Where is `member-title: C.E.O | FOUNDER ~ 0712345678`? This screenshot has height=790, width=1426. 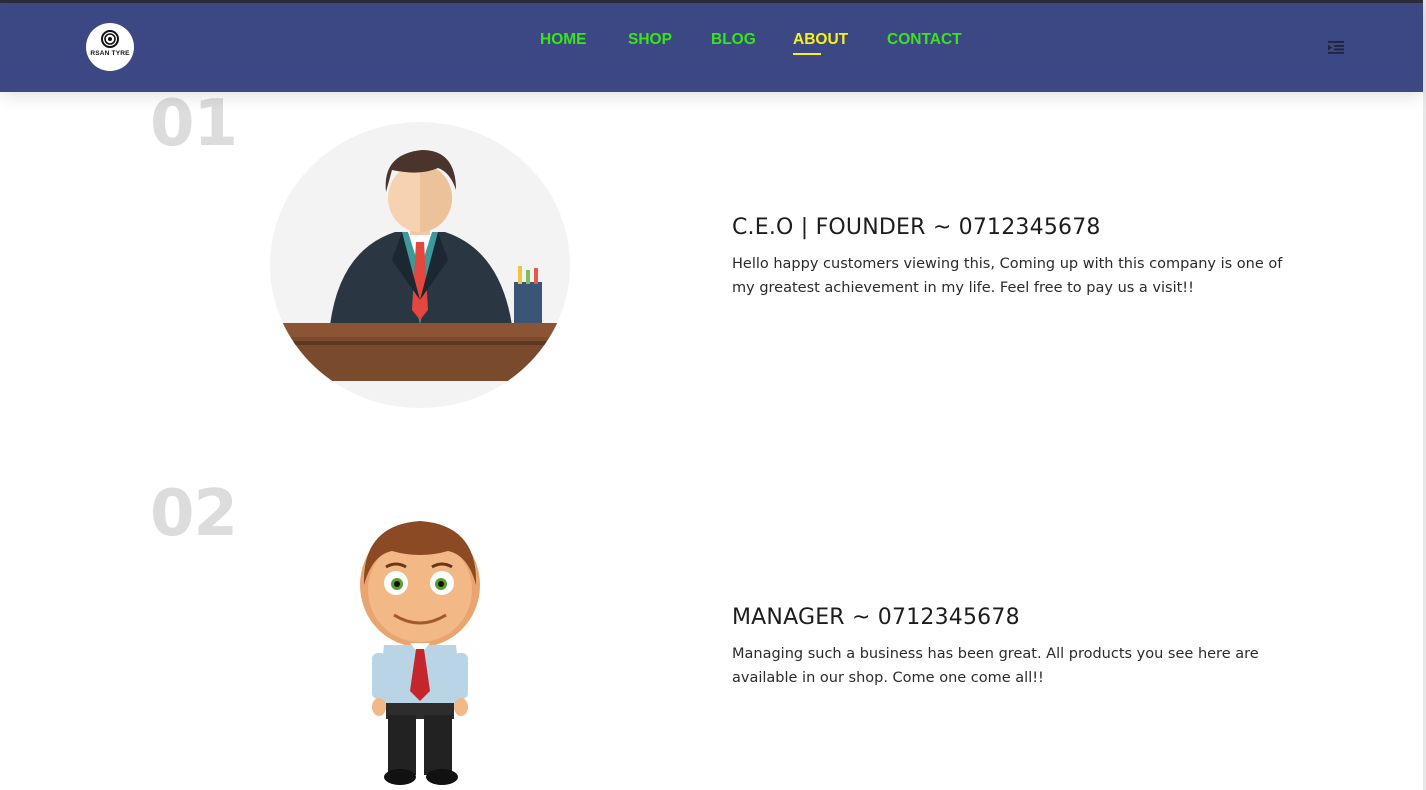
member-title: C.E.O | FOUNDER ~ 0712345678 is located at coordinates (916, 227).